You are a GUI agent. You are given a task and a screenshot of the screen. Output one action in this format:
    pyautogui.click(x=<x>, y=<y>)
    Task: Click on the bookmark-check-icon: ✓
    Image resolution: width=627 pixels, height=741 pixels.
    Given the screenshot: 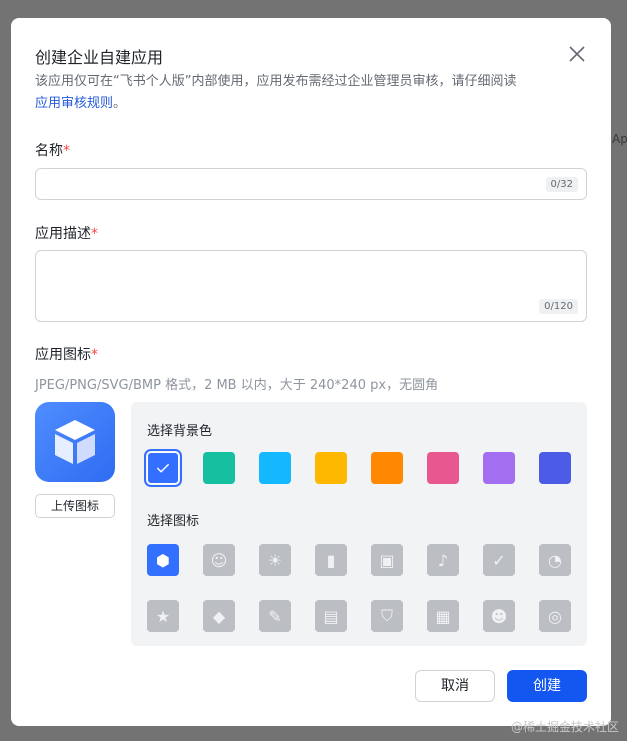 What is the action you would take?
    pyautogui.click(x=499, y=560)
    